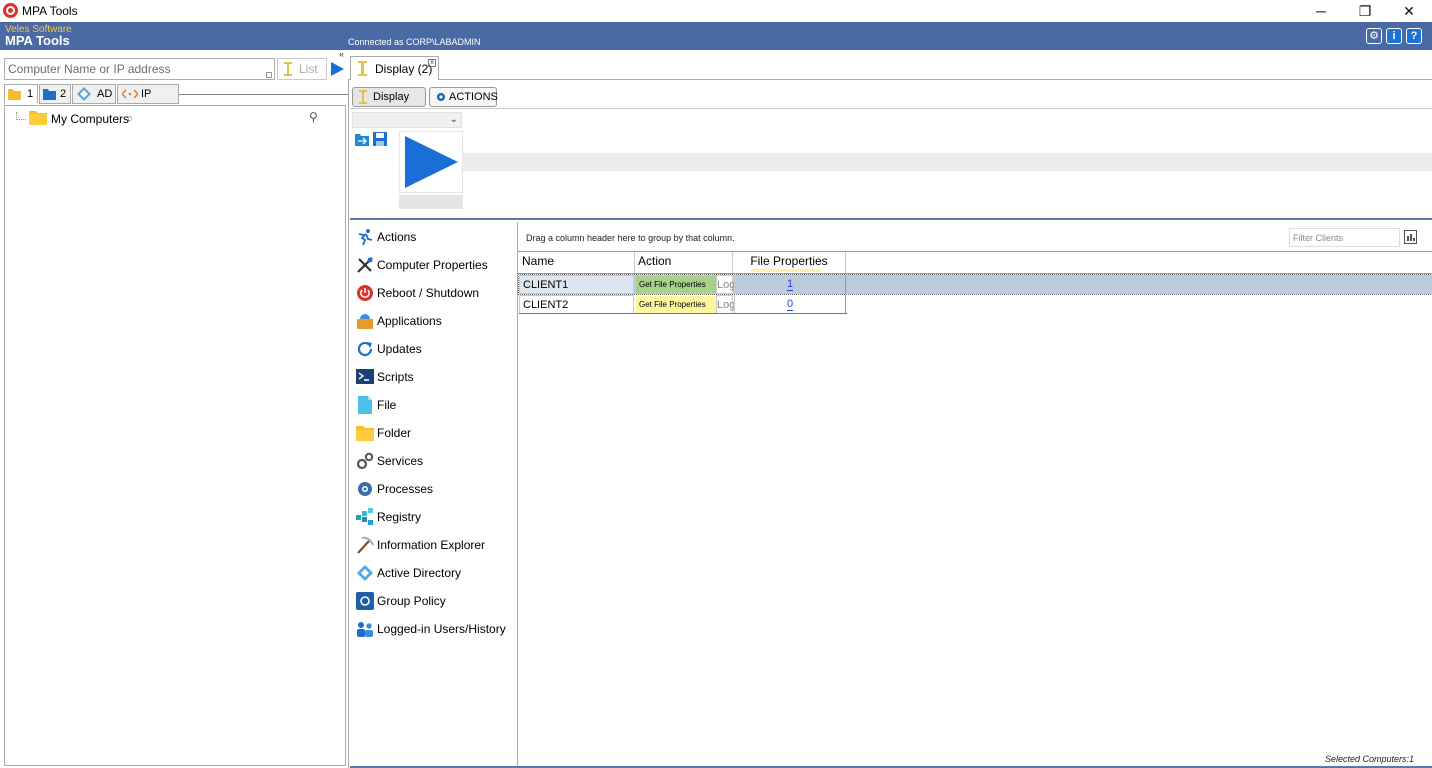 This screenshot has width=1432, height=768. I want to click on action-label: Information Explorer, so click(431, 545).